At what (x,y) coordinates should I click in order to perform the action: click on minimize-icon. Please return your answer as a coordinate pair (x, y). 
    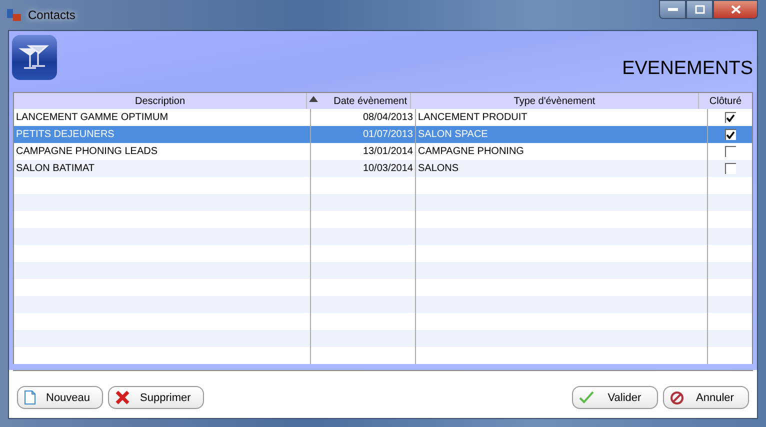
    Looking at the image, I should click on (673, 10).